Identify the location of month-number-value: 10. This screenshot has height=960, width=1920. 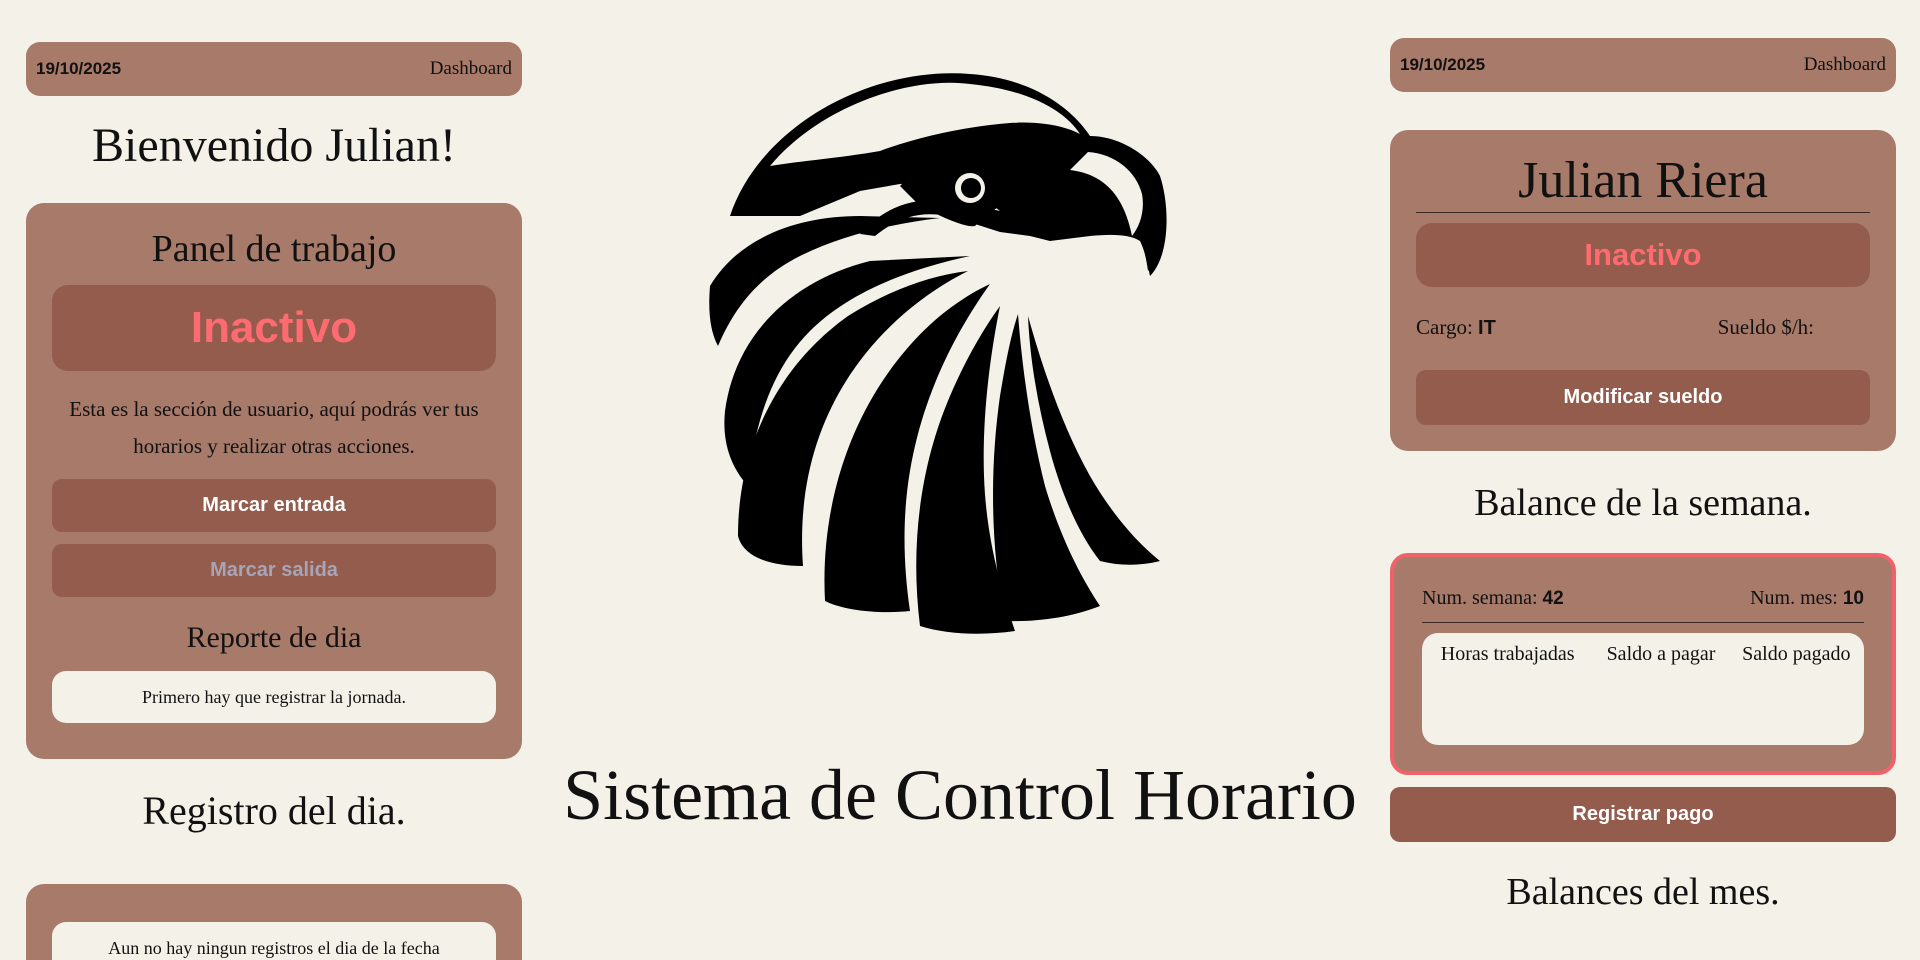
(1853, 598).